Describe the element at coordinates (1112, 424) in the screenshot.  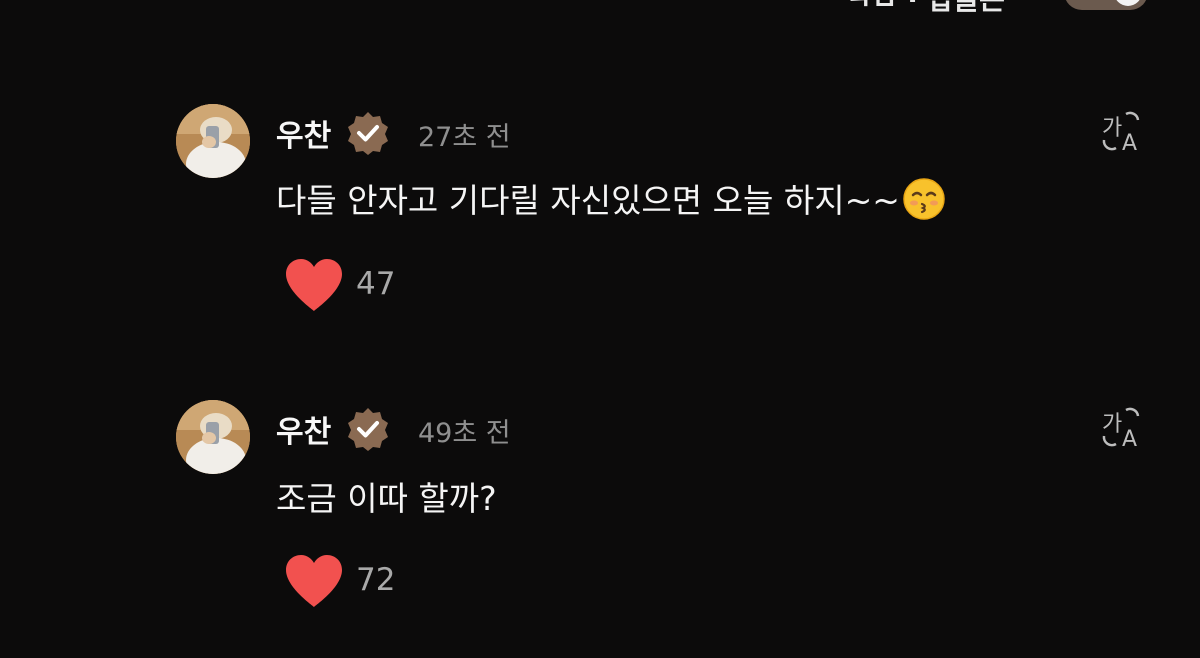
I see `svg-text: 가` at that location.